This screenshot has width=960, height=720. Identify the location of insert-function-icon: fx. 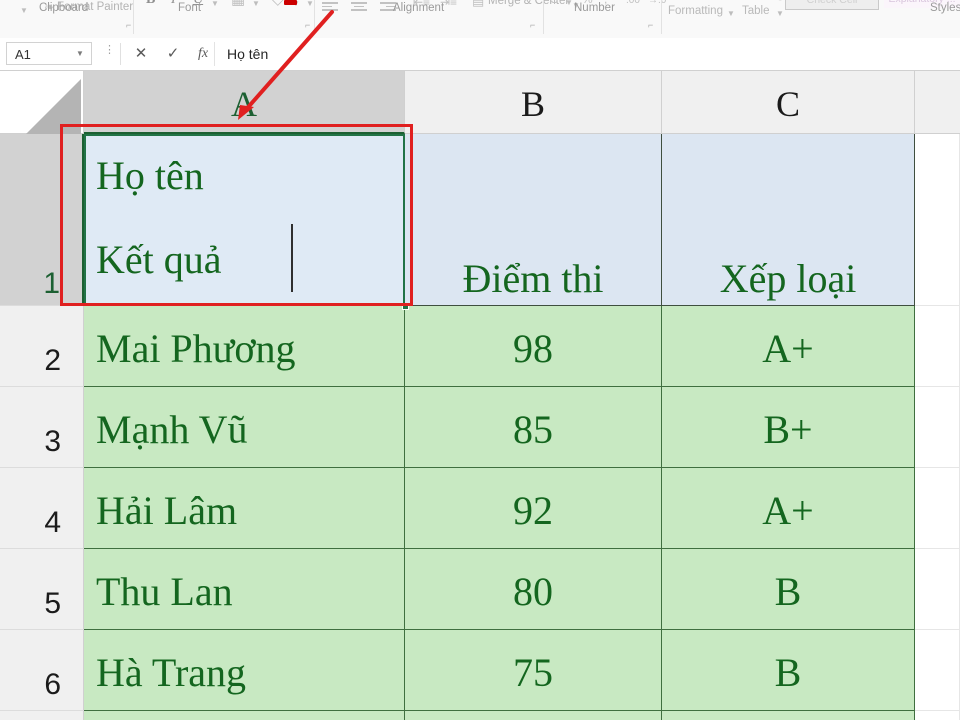
(203, 54).